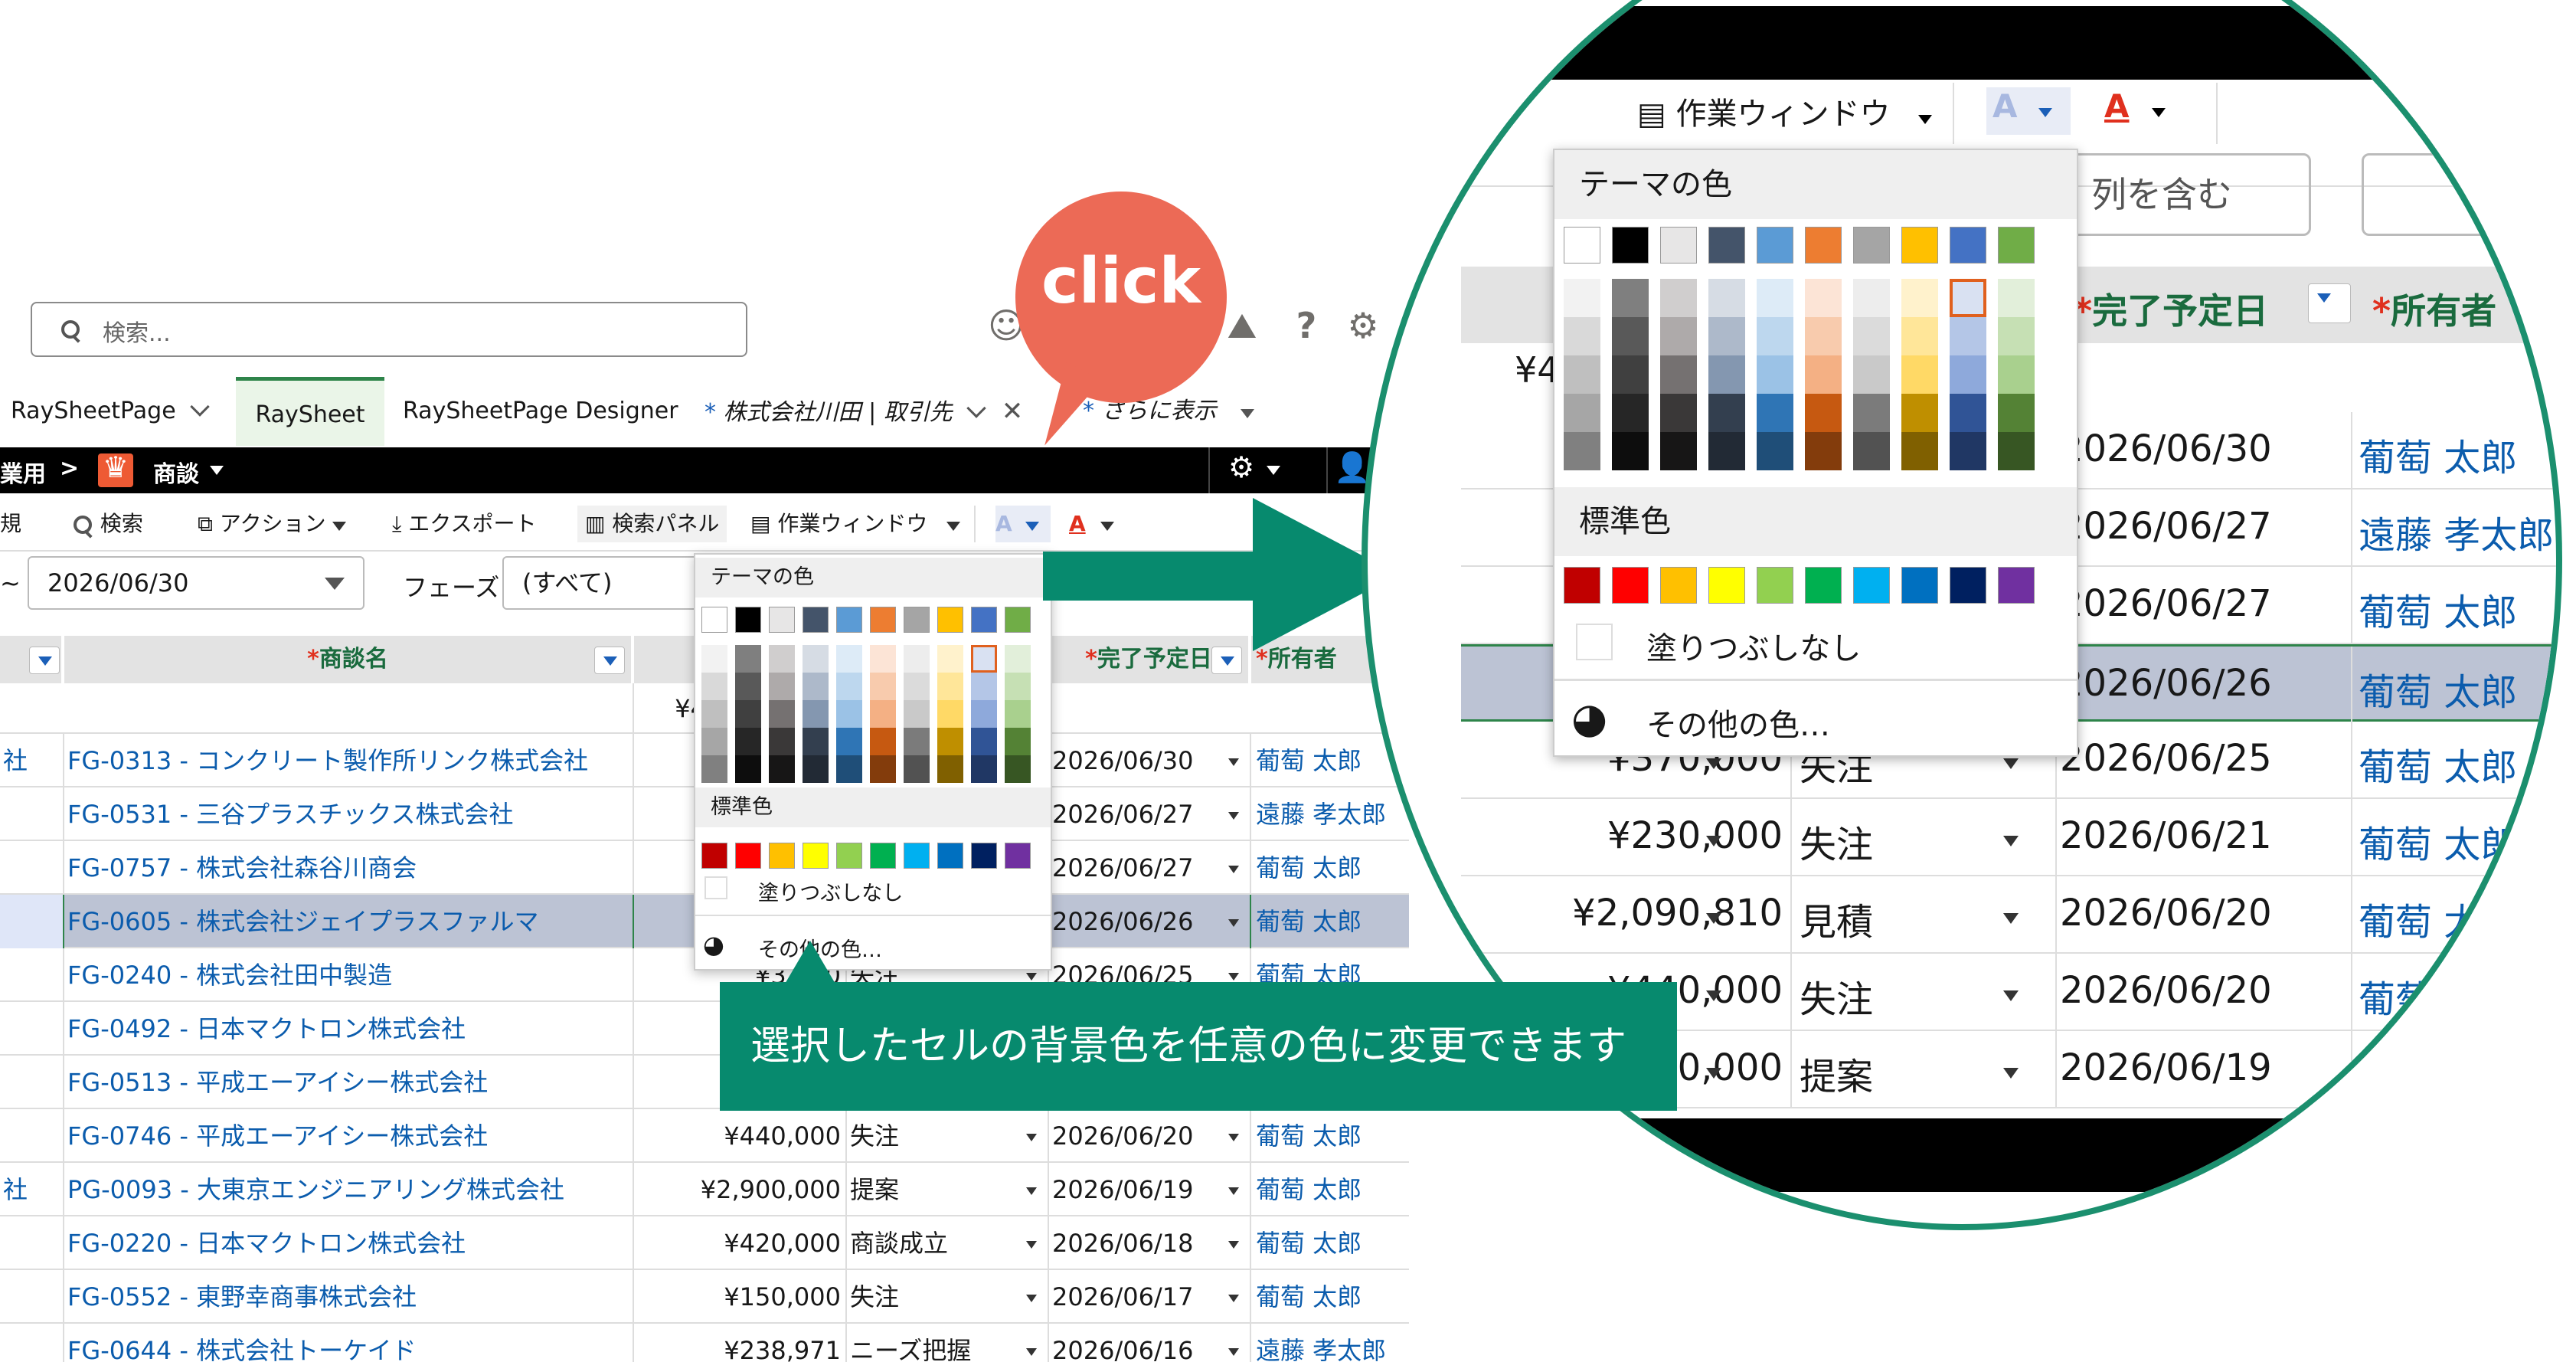 This screenshot has height=1362, width=2576. Describe the element at coordinates (601, 583) in the screenshot. I see `phase-filter-select: (すべて)` at that location.